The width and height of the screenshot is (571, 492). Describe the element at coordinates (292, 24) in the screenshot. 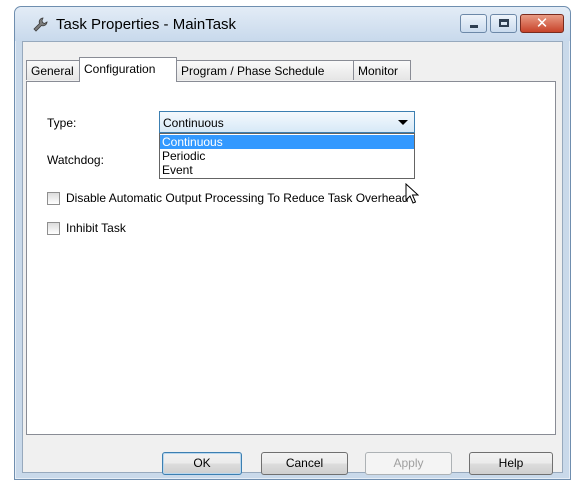

I see `title-bar: Task Properties - MainTask ✕` at that location.